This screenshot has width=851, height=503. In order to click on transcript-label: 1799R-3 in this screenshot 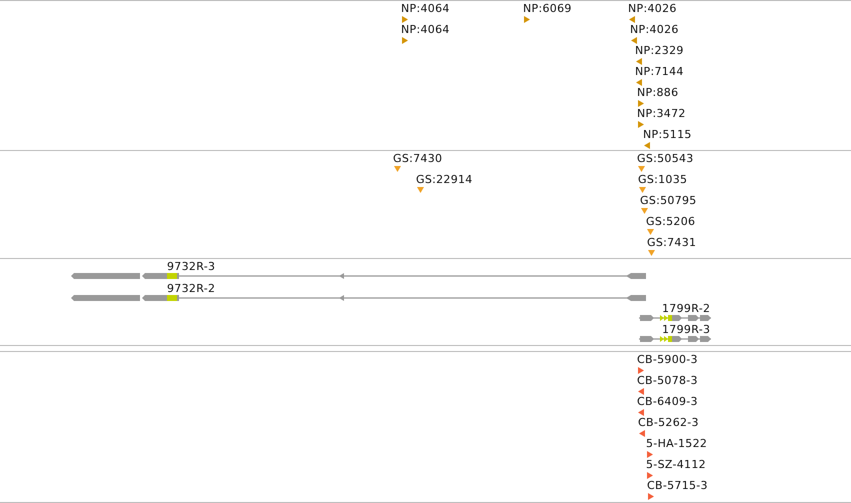, I will do `click(686, 329)`.